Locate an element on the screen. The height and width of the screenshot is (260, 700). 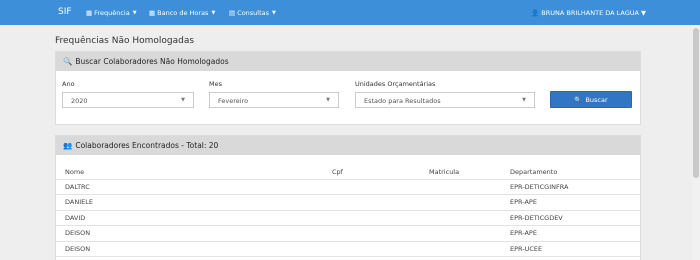
file-icon: ▤ is located at coordinates (232, 13).